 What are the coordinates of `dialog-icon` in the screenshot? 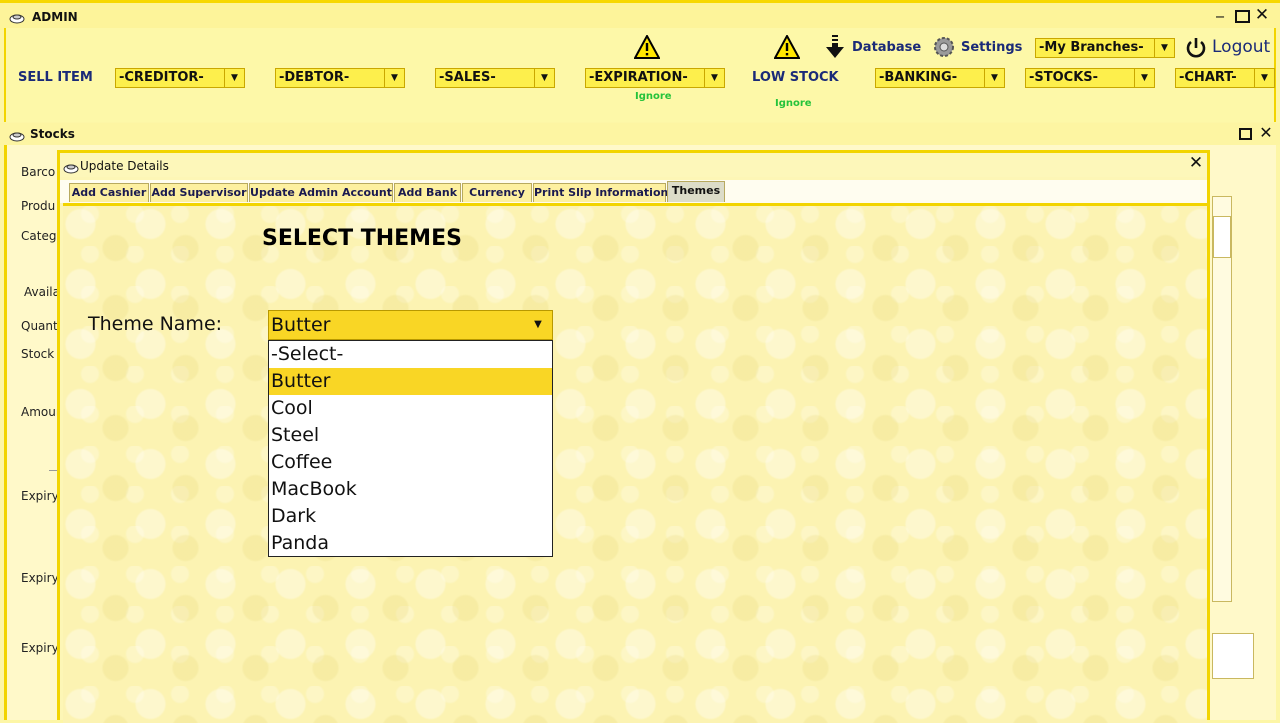 It's located at (71, 168).